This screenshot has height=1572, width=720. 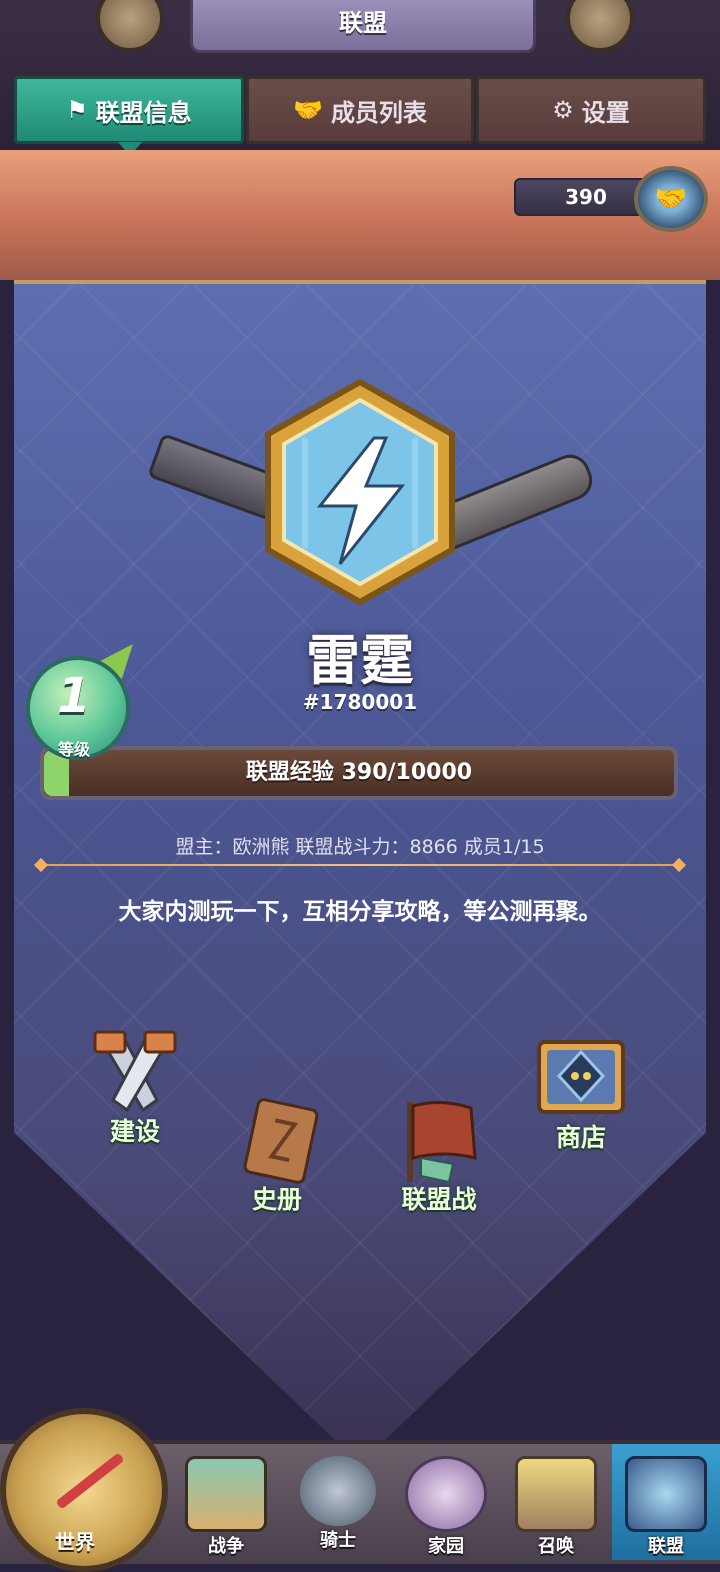 What do you see at coordinates (143, 112) in the screenshot?
I see `tab-label: 联盟信息` at bounding box center [143, 112].